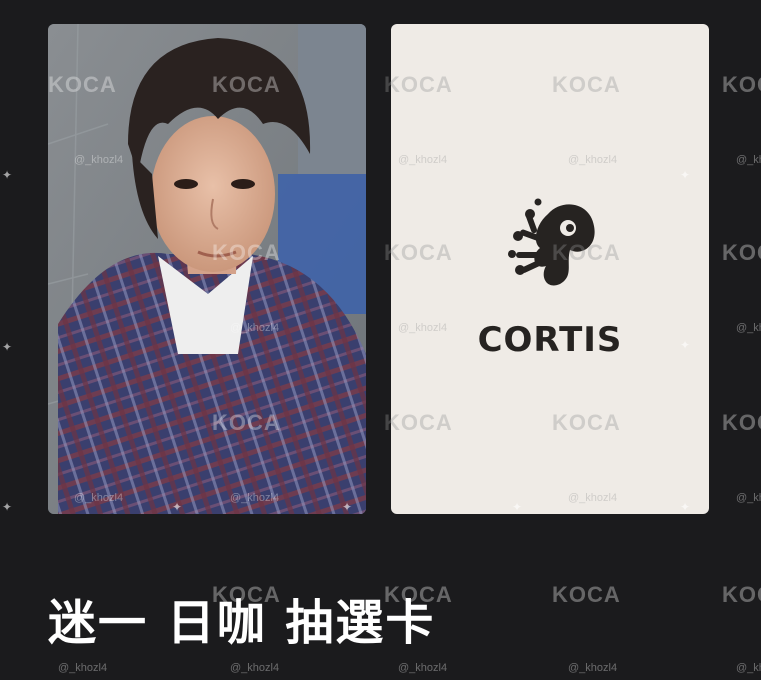 Image resolution: width=761 pixels, height=680 pixels. What do you see at coordinates (242, 623) in the screenshot?
I see `listing-caption: 迷一 日咖 抽選卡` at bounding box center [242, 623].